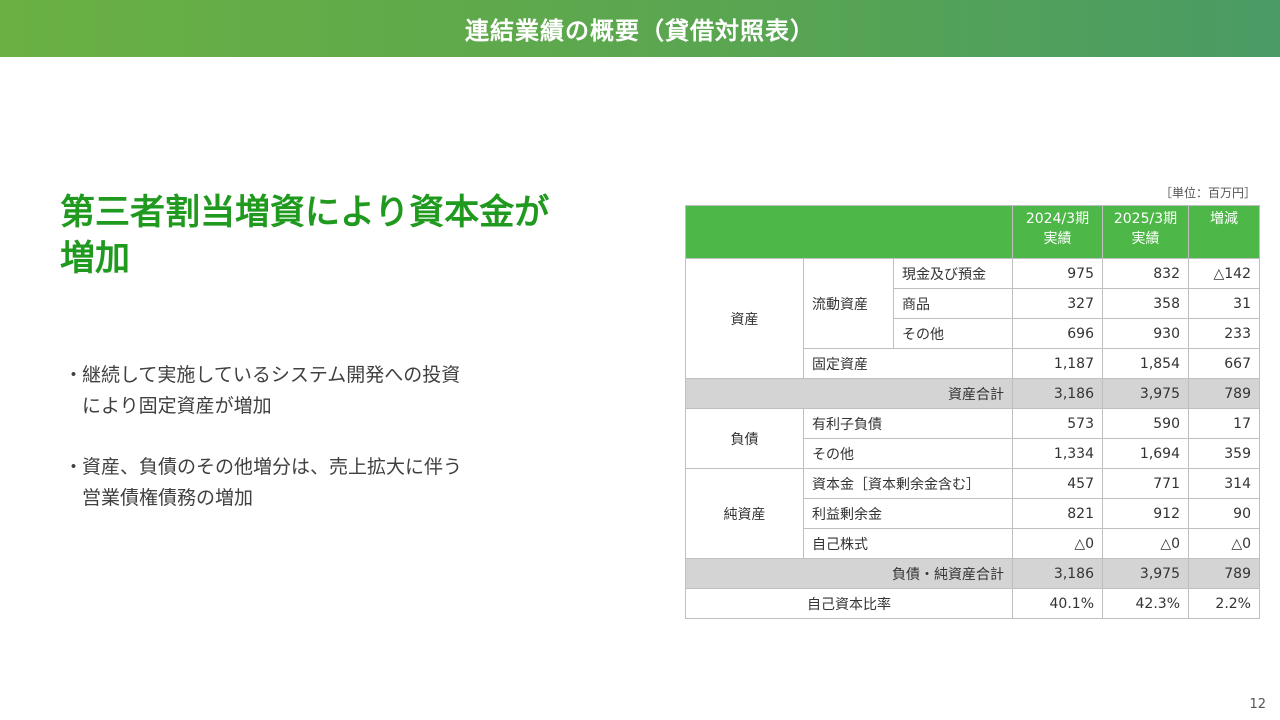 The height and width of the screenshot is (720, 1280). I want to click on section-label-assets: 資産, so click(744, 318).